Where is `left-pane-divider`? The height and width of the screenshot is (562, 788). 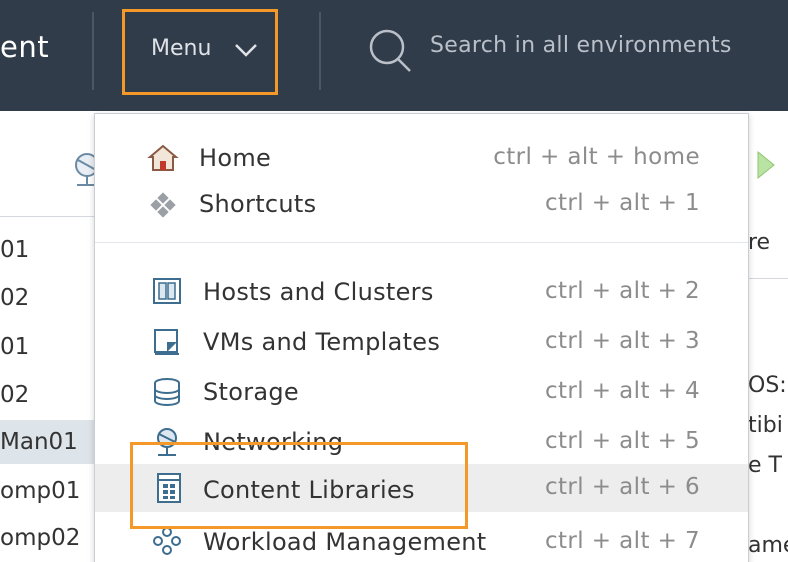
left-pane-divider is located at coordinates (50, 216).